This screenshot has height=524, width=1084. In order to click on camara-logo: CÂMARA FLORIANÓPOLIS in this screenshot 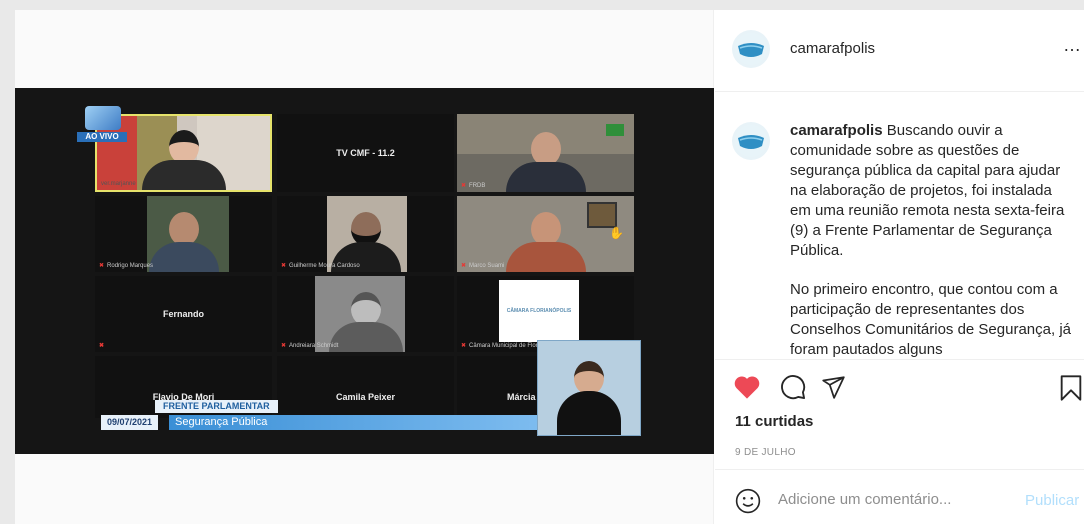, I will do `click(539, 311)`.